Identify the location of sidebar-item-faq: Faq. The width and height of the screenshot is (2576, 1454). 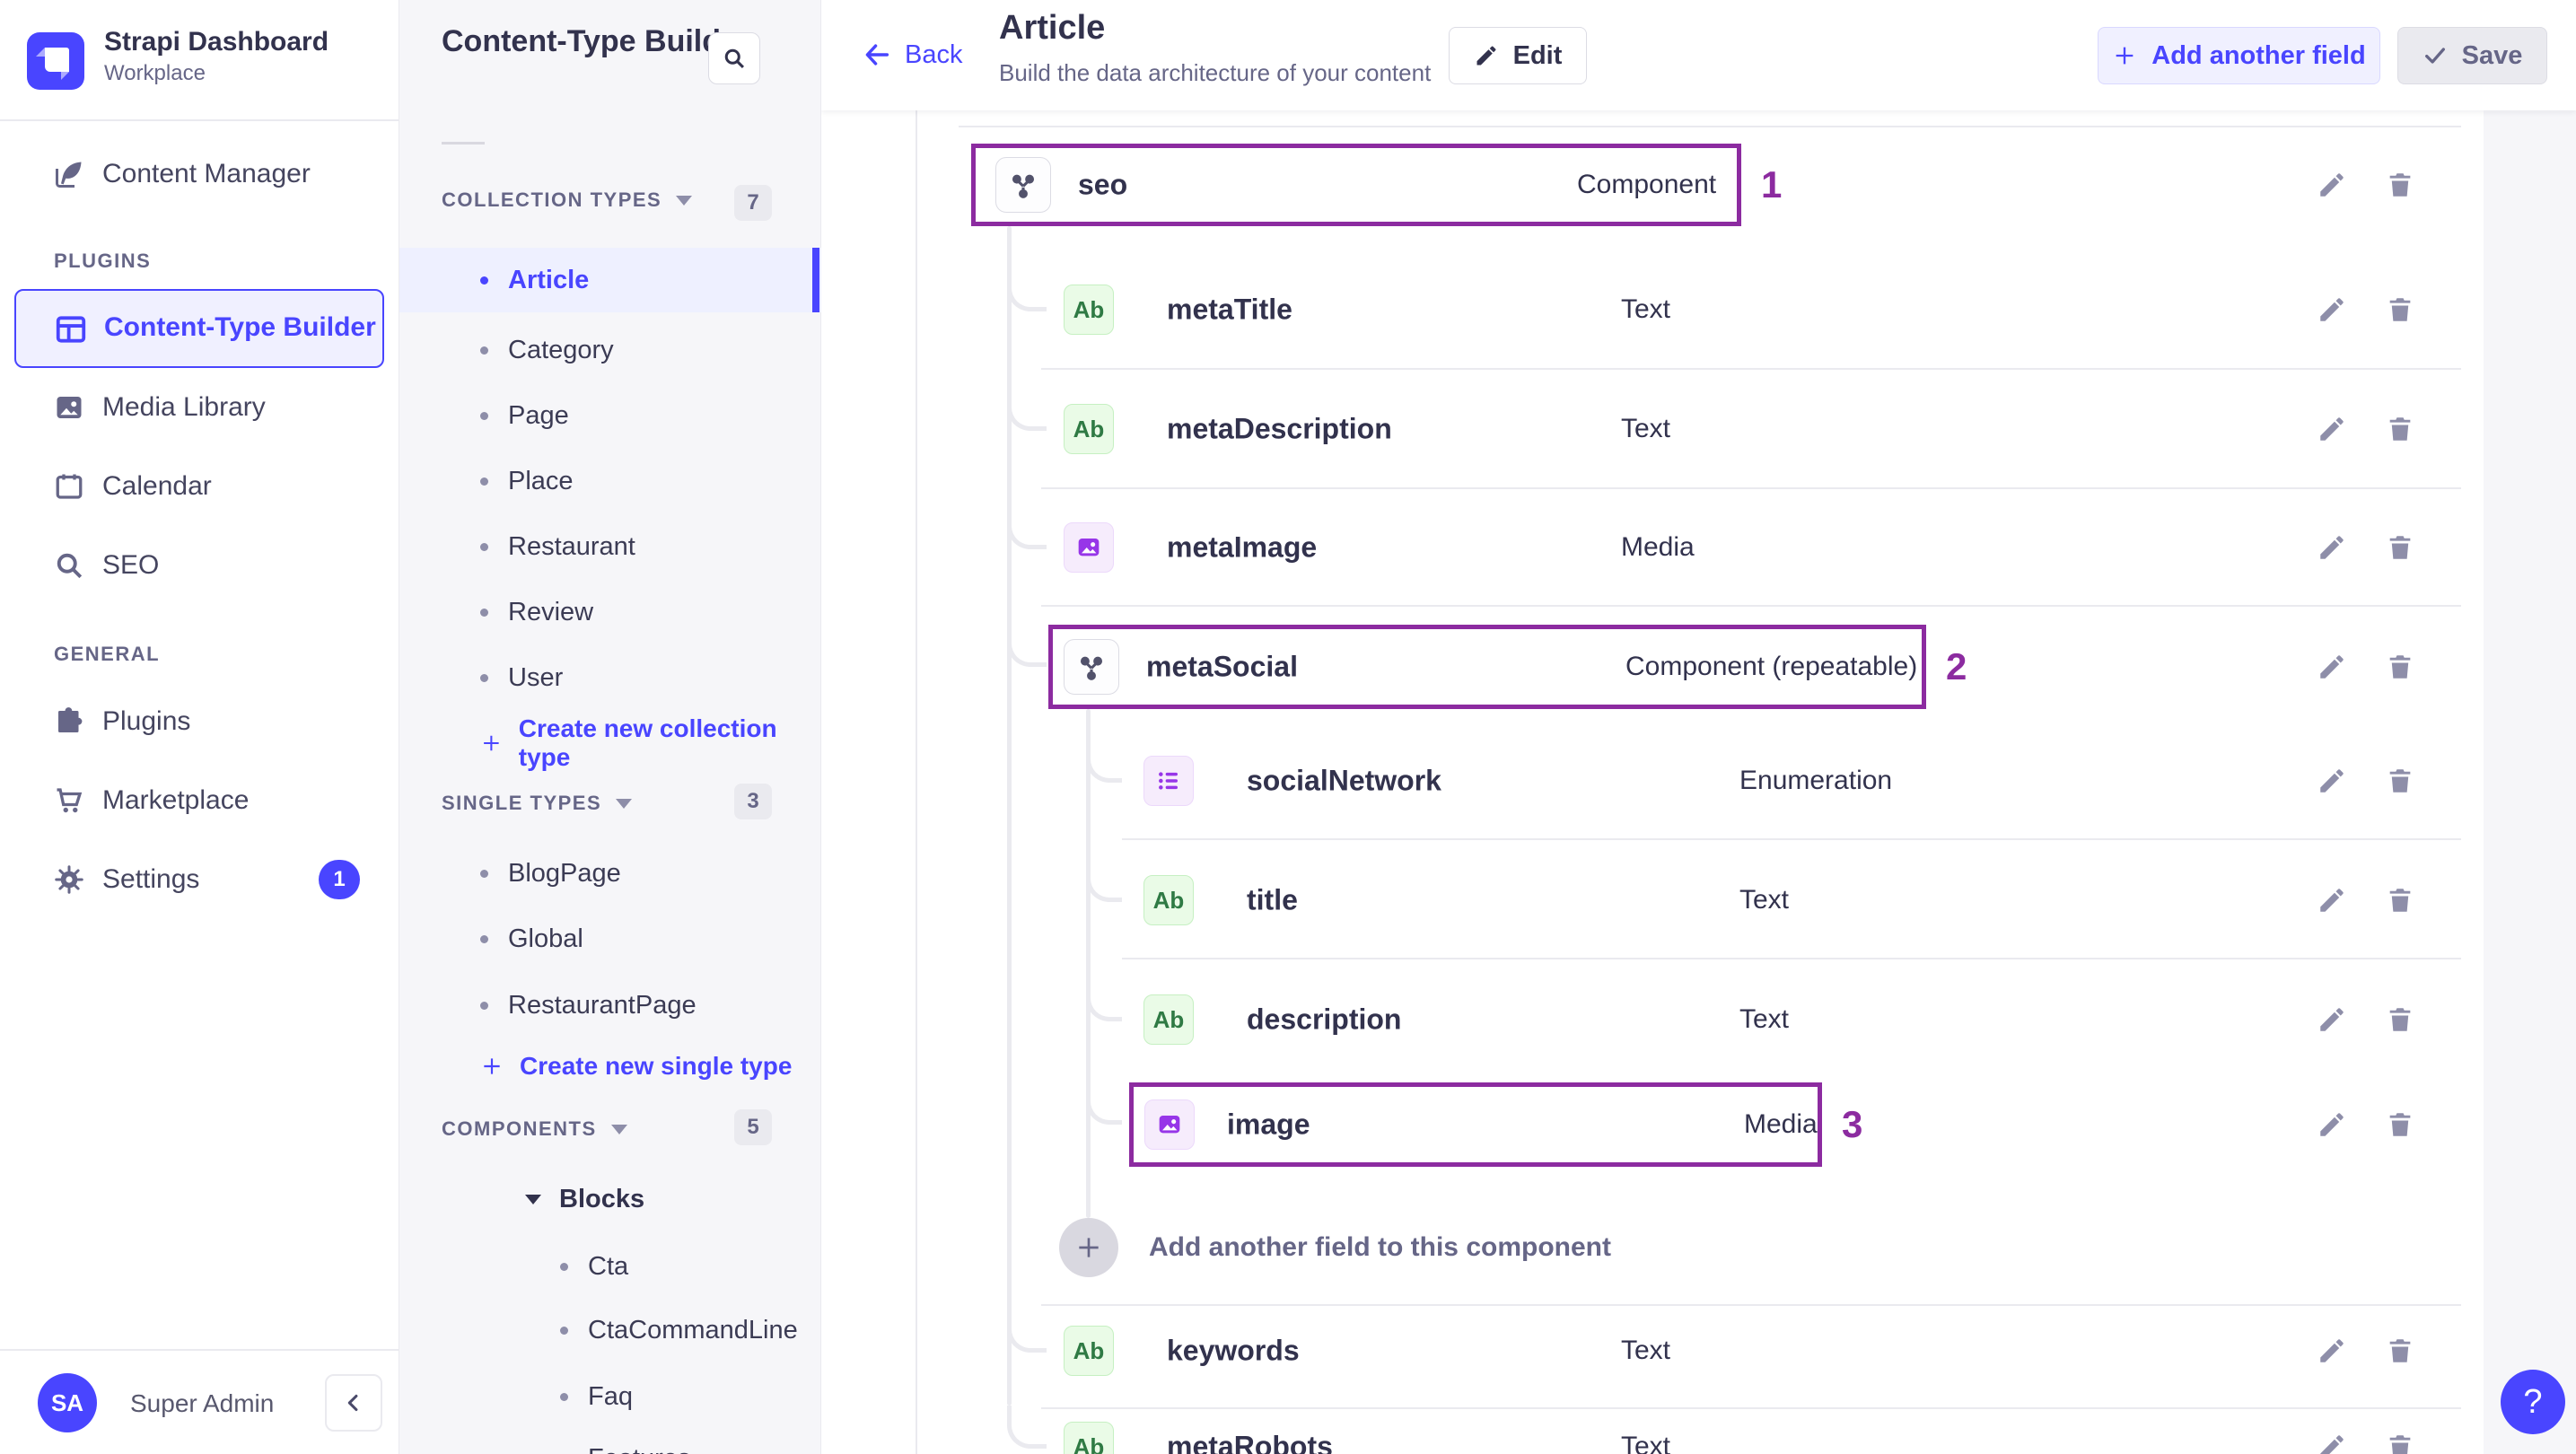
(596, 1397).